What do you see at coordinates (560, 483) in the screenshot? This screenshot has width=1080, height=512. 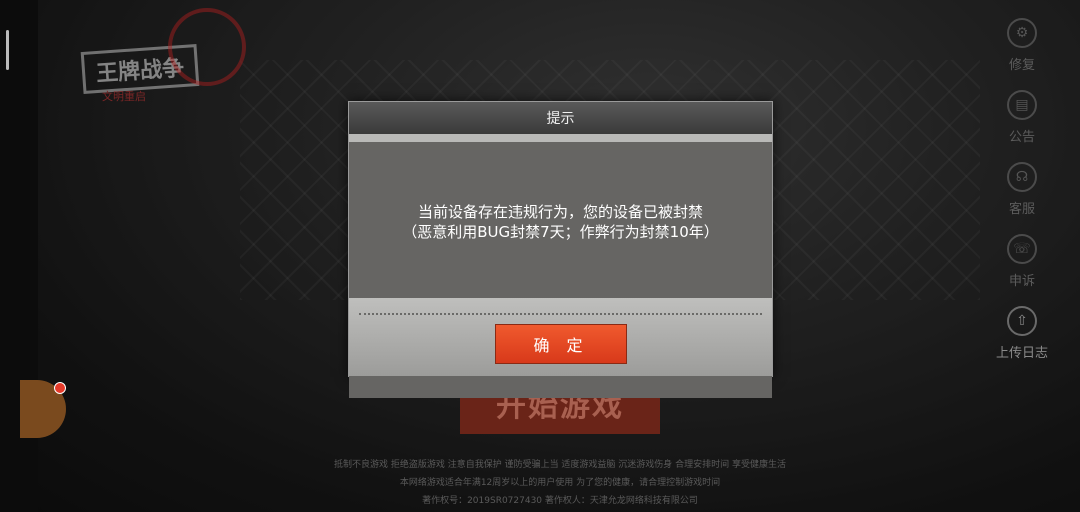 I see `age-notice: 本网络游戏适合年满12周岁以上的用户使用 为了您的健康，请合理控制游戏时间` at bounding box center [560, 483].